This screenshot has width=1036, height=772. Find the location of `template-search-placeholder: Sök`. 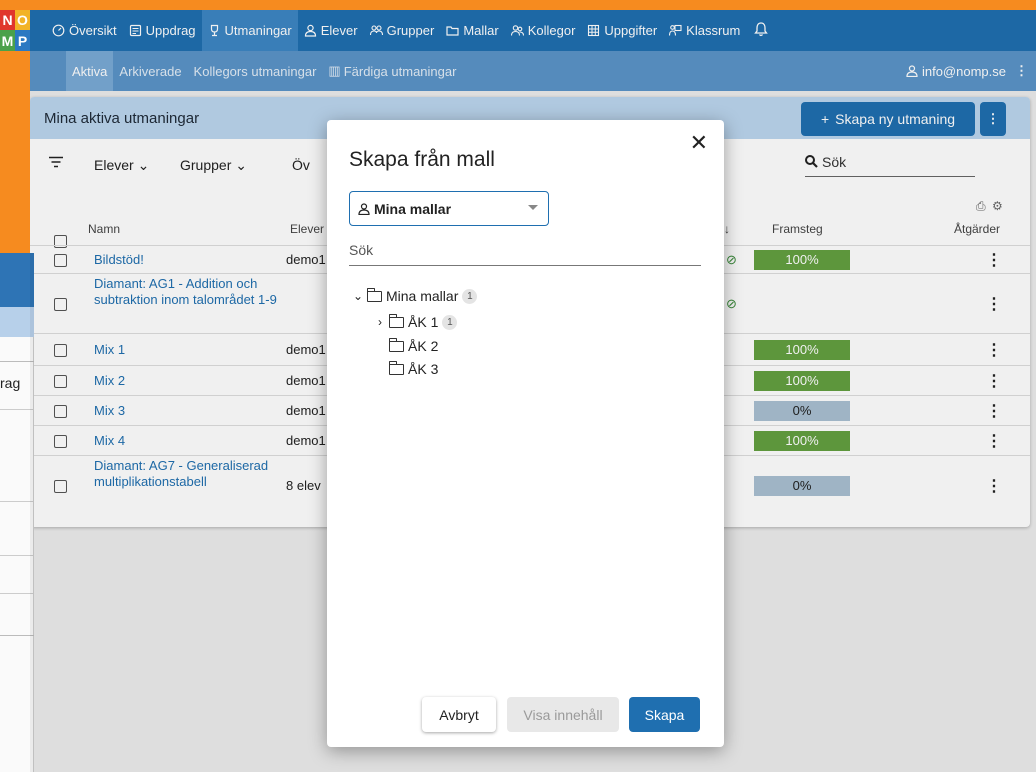

template-search-placeholder: Sök is located at coordinates (361, 250).